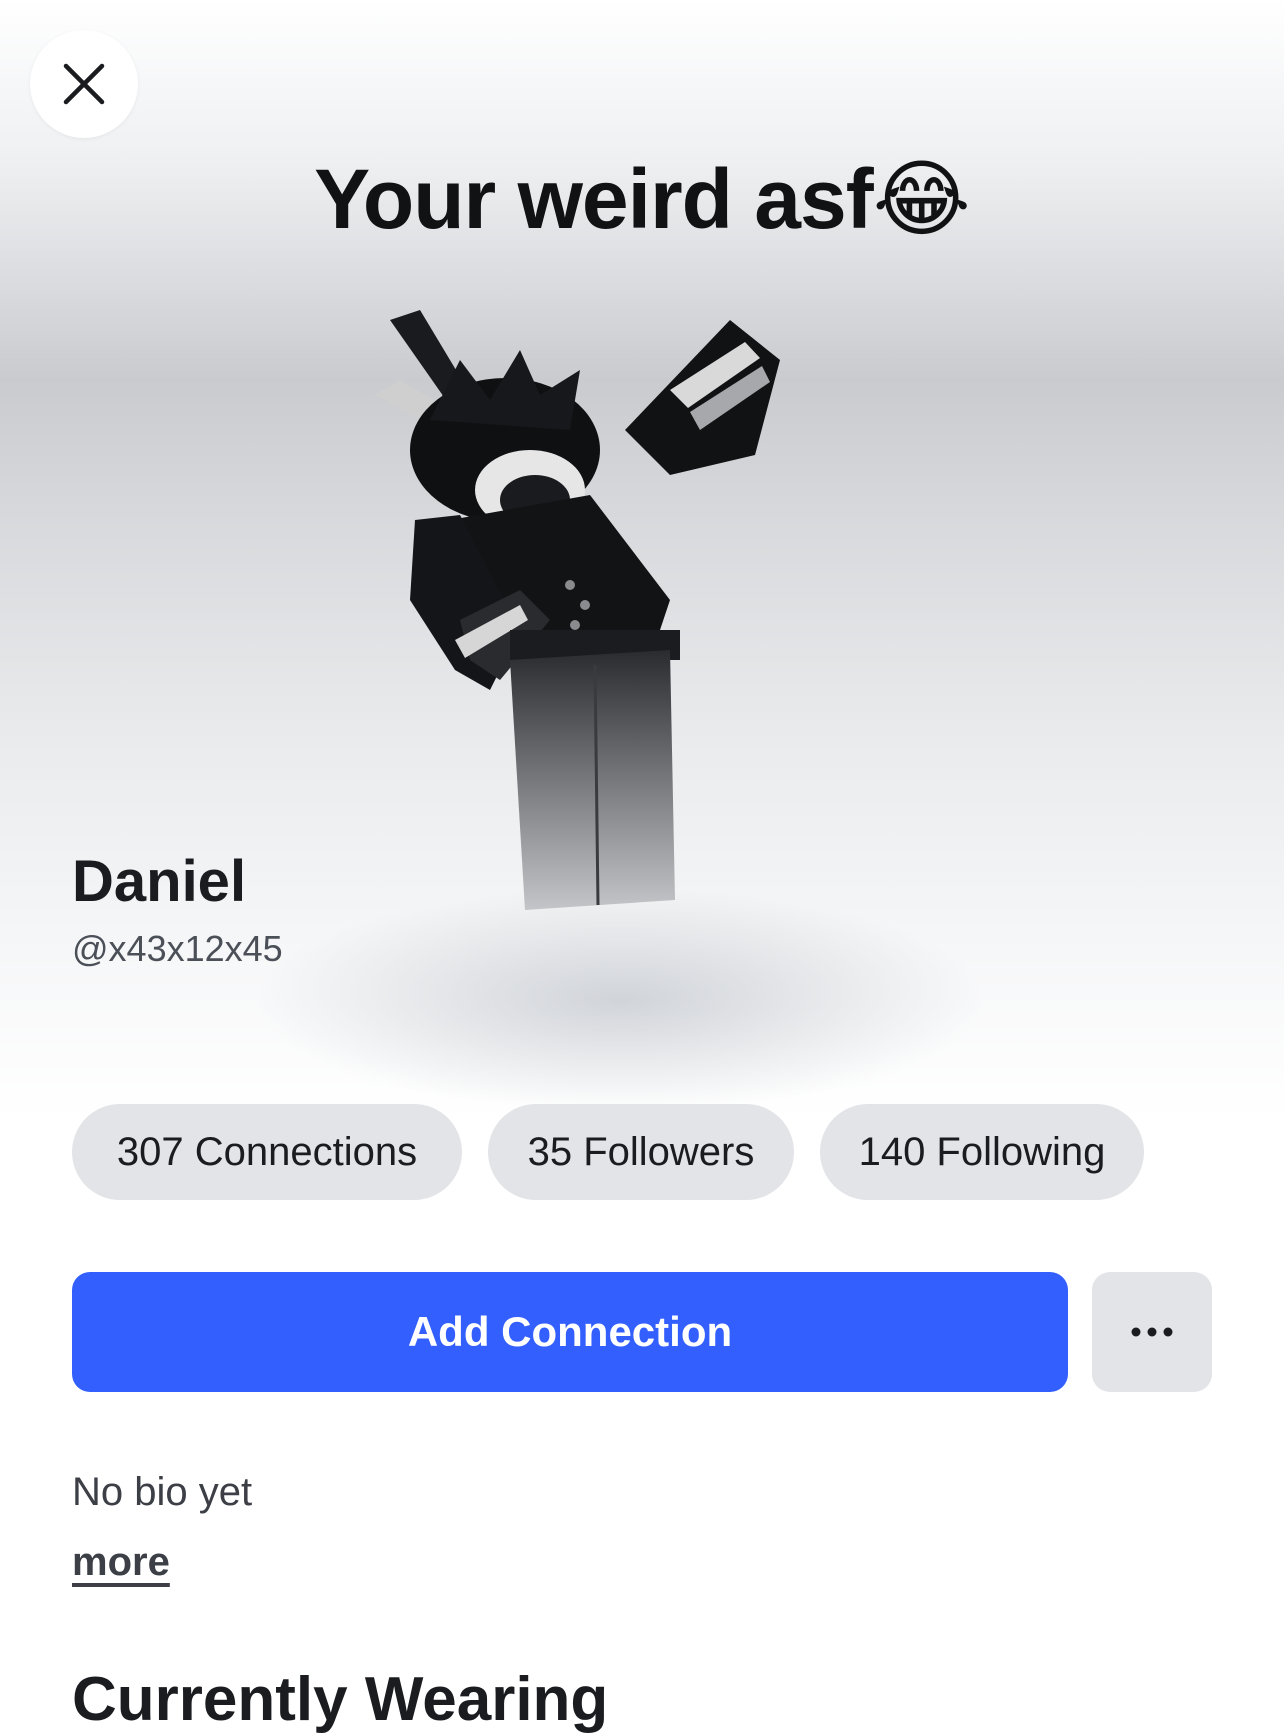 The image size is (1284, 1735). What do you see at coordinates (159, 881) in the screenshot?
I see `display-name: Daniel` at bounding box center [159, 881].